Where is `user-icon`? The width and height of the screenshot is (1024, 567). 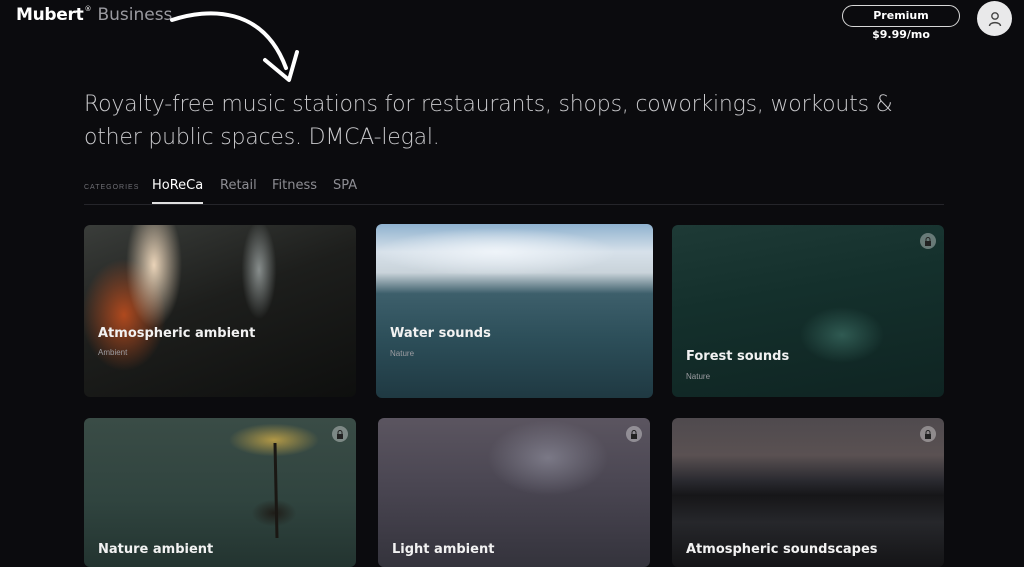
user-icon is located at coordinates (994, 18).